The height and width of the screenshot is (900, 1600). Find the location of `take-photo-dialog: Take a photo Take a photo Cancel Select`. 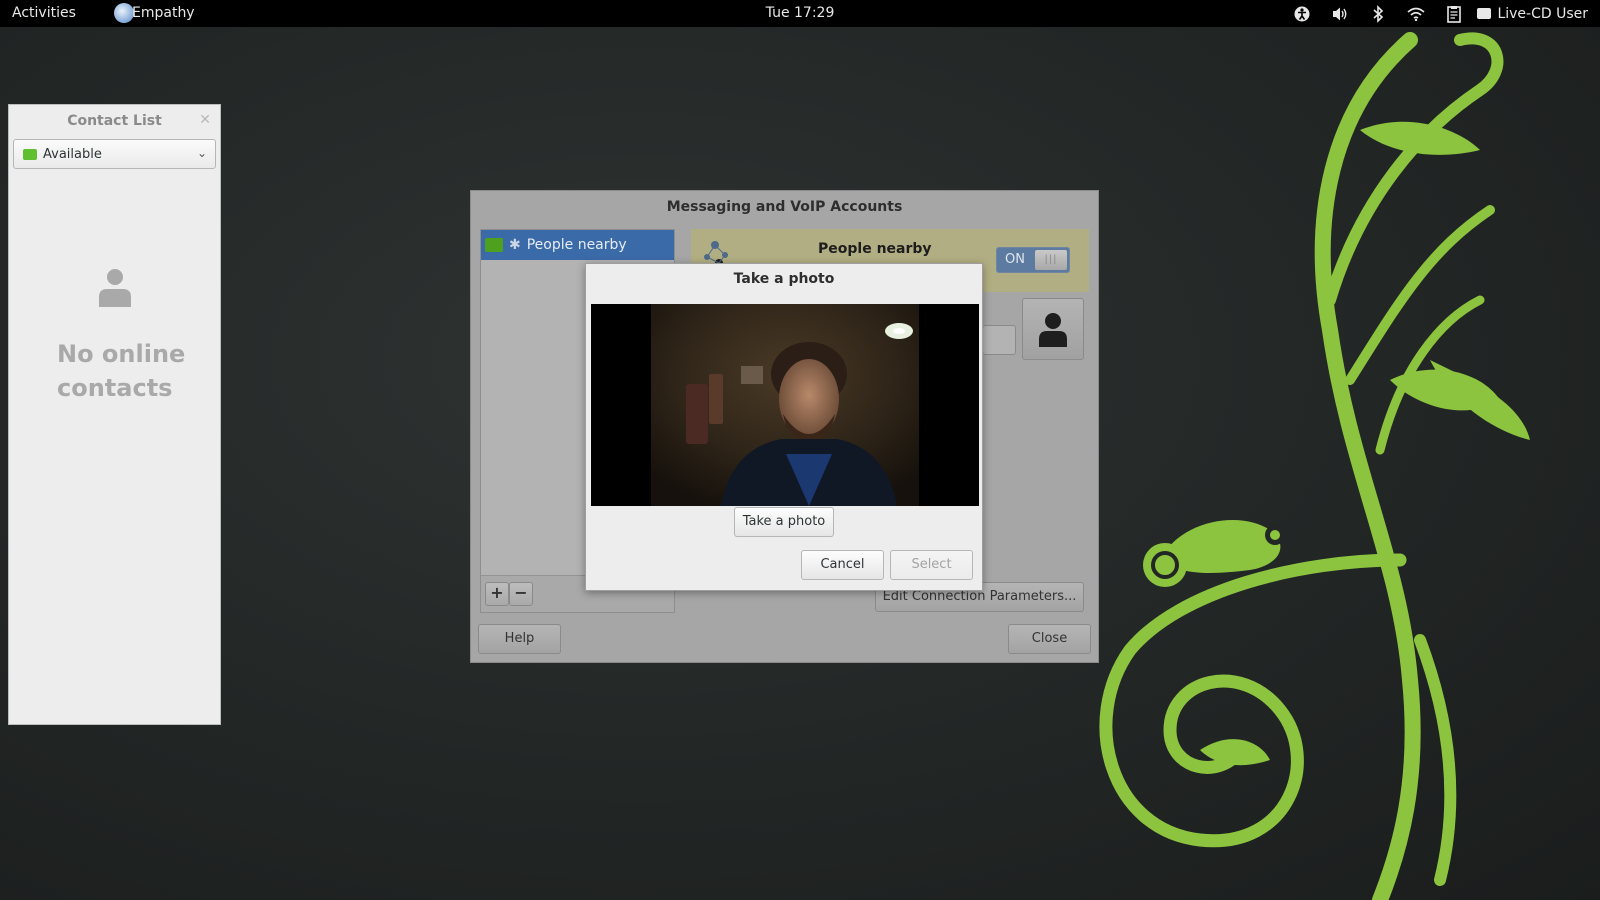

take-photo-dialog: Take a photo Take a photo Cancel Select is located at coordinates (784, 427).